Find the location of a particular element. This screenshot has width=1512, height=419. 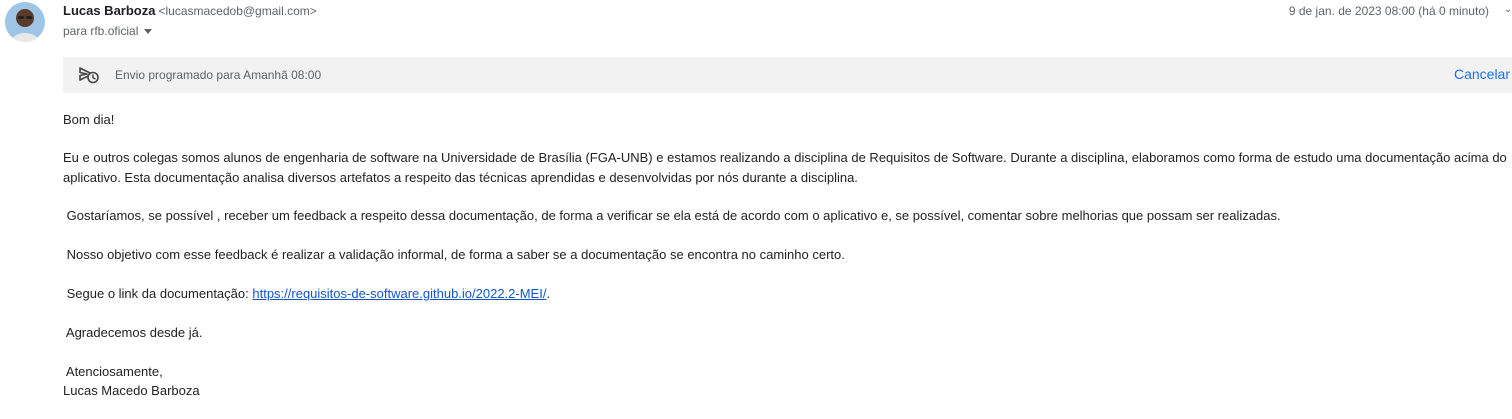

signature: Lucas Macedo Barboza is located at coordinates (131, 390).